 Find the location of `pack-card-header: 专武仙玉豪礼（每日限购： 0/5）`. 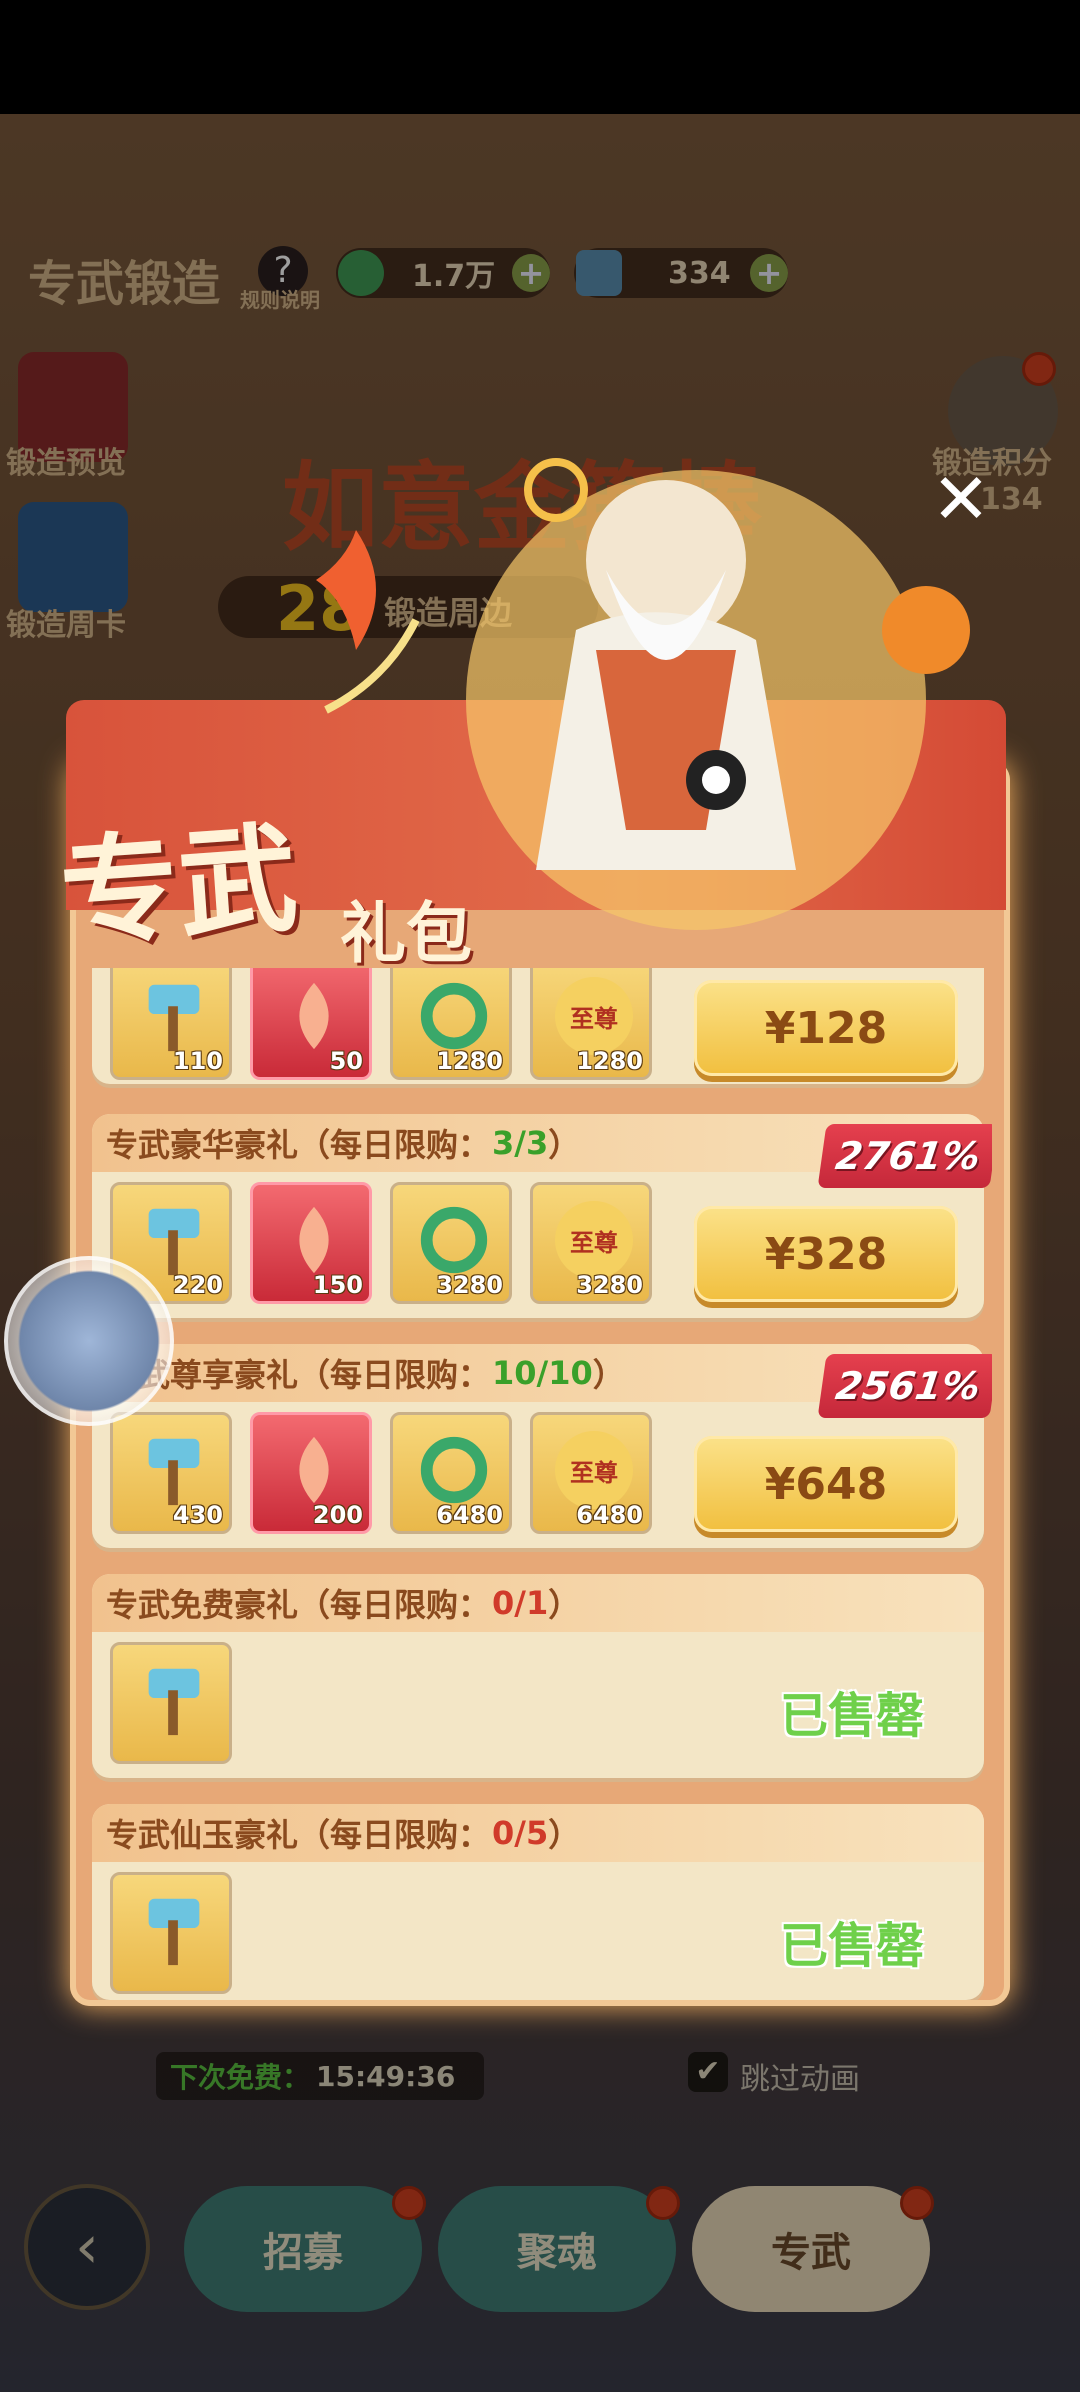

pack-card-header: 专武仙玉豪礼（每日限购： 0/5） is located at coordinates (538, 1833).